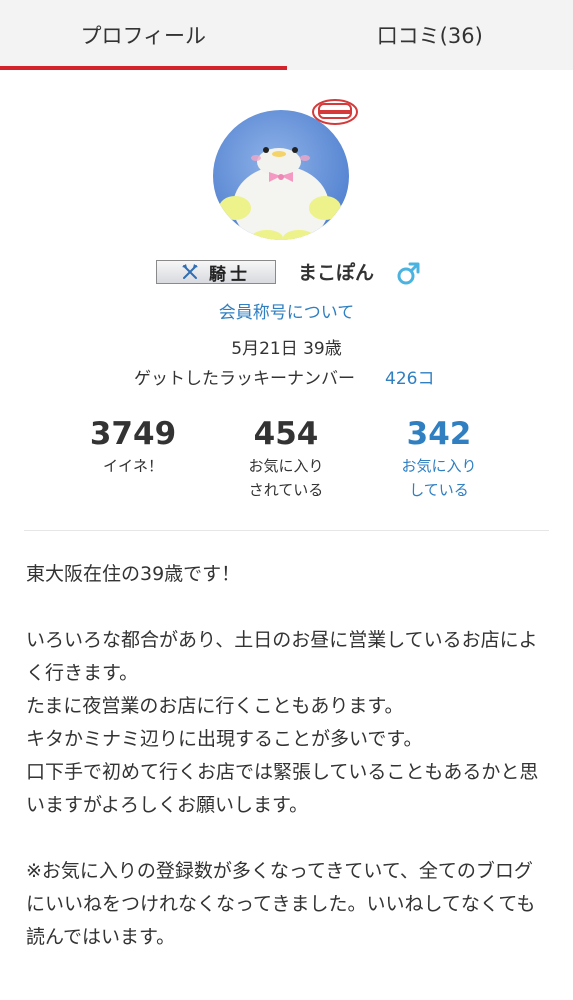 This screenshot has width=573, height=1000. What do you see at coordinates (286, 349) in the screenshot?
I see `birthday-age: 5月21日 39歳` at bounding box center [286, 349].